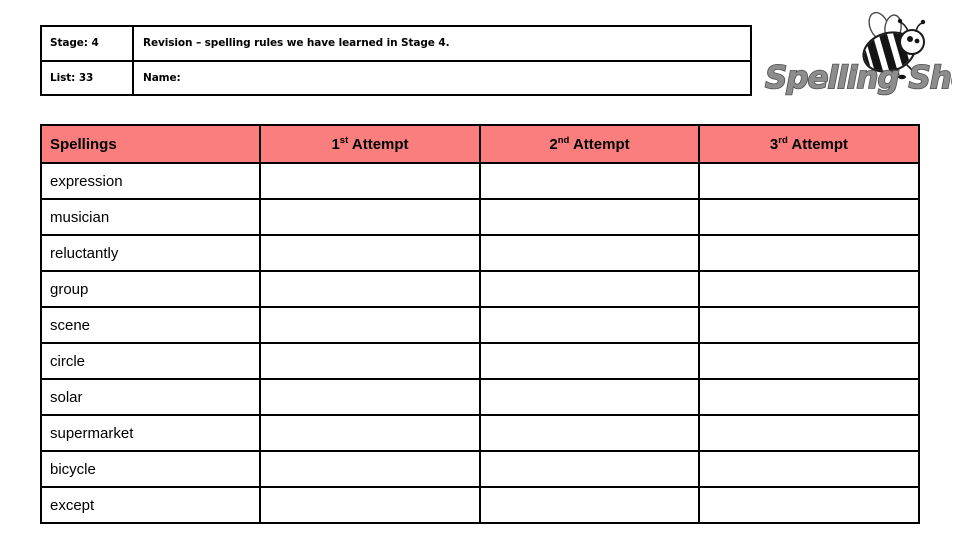 This screenshot has height=540, width=960. I want to click on svg-text: Spelling Shed, so click(858, 78).